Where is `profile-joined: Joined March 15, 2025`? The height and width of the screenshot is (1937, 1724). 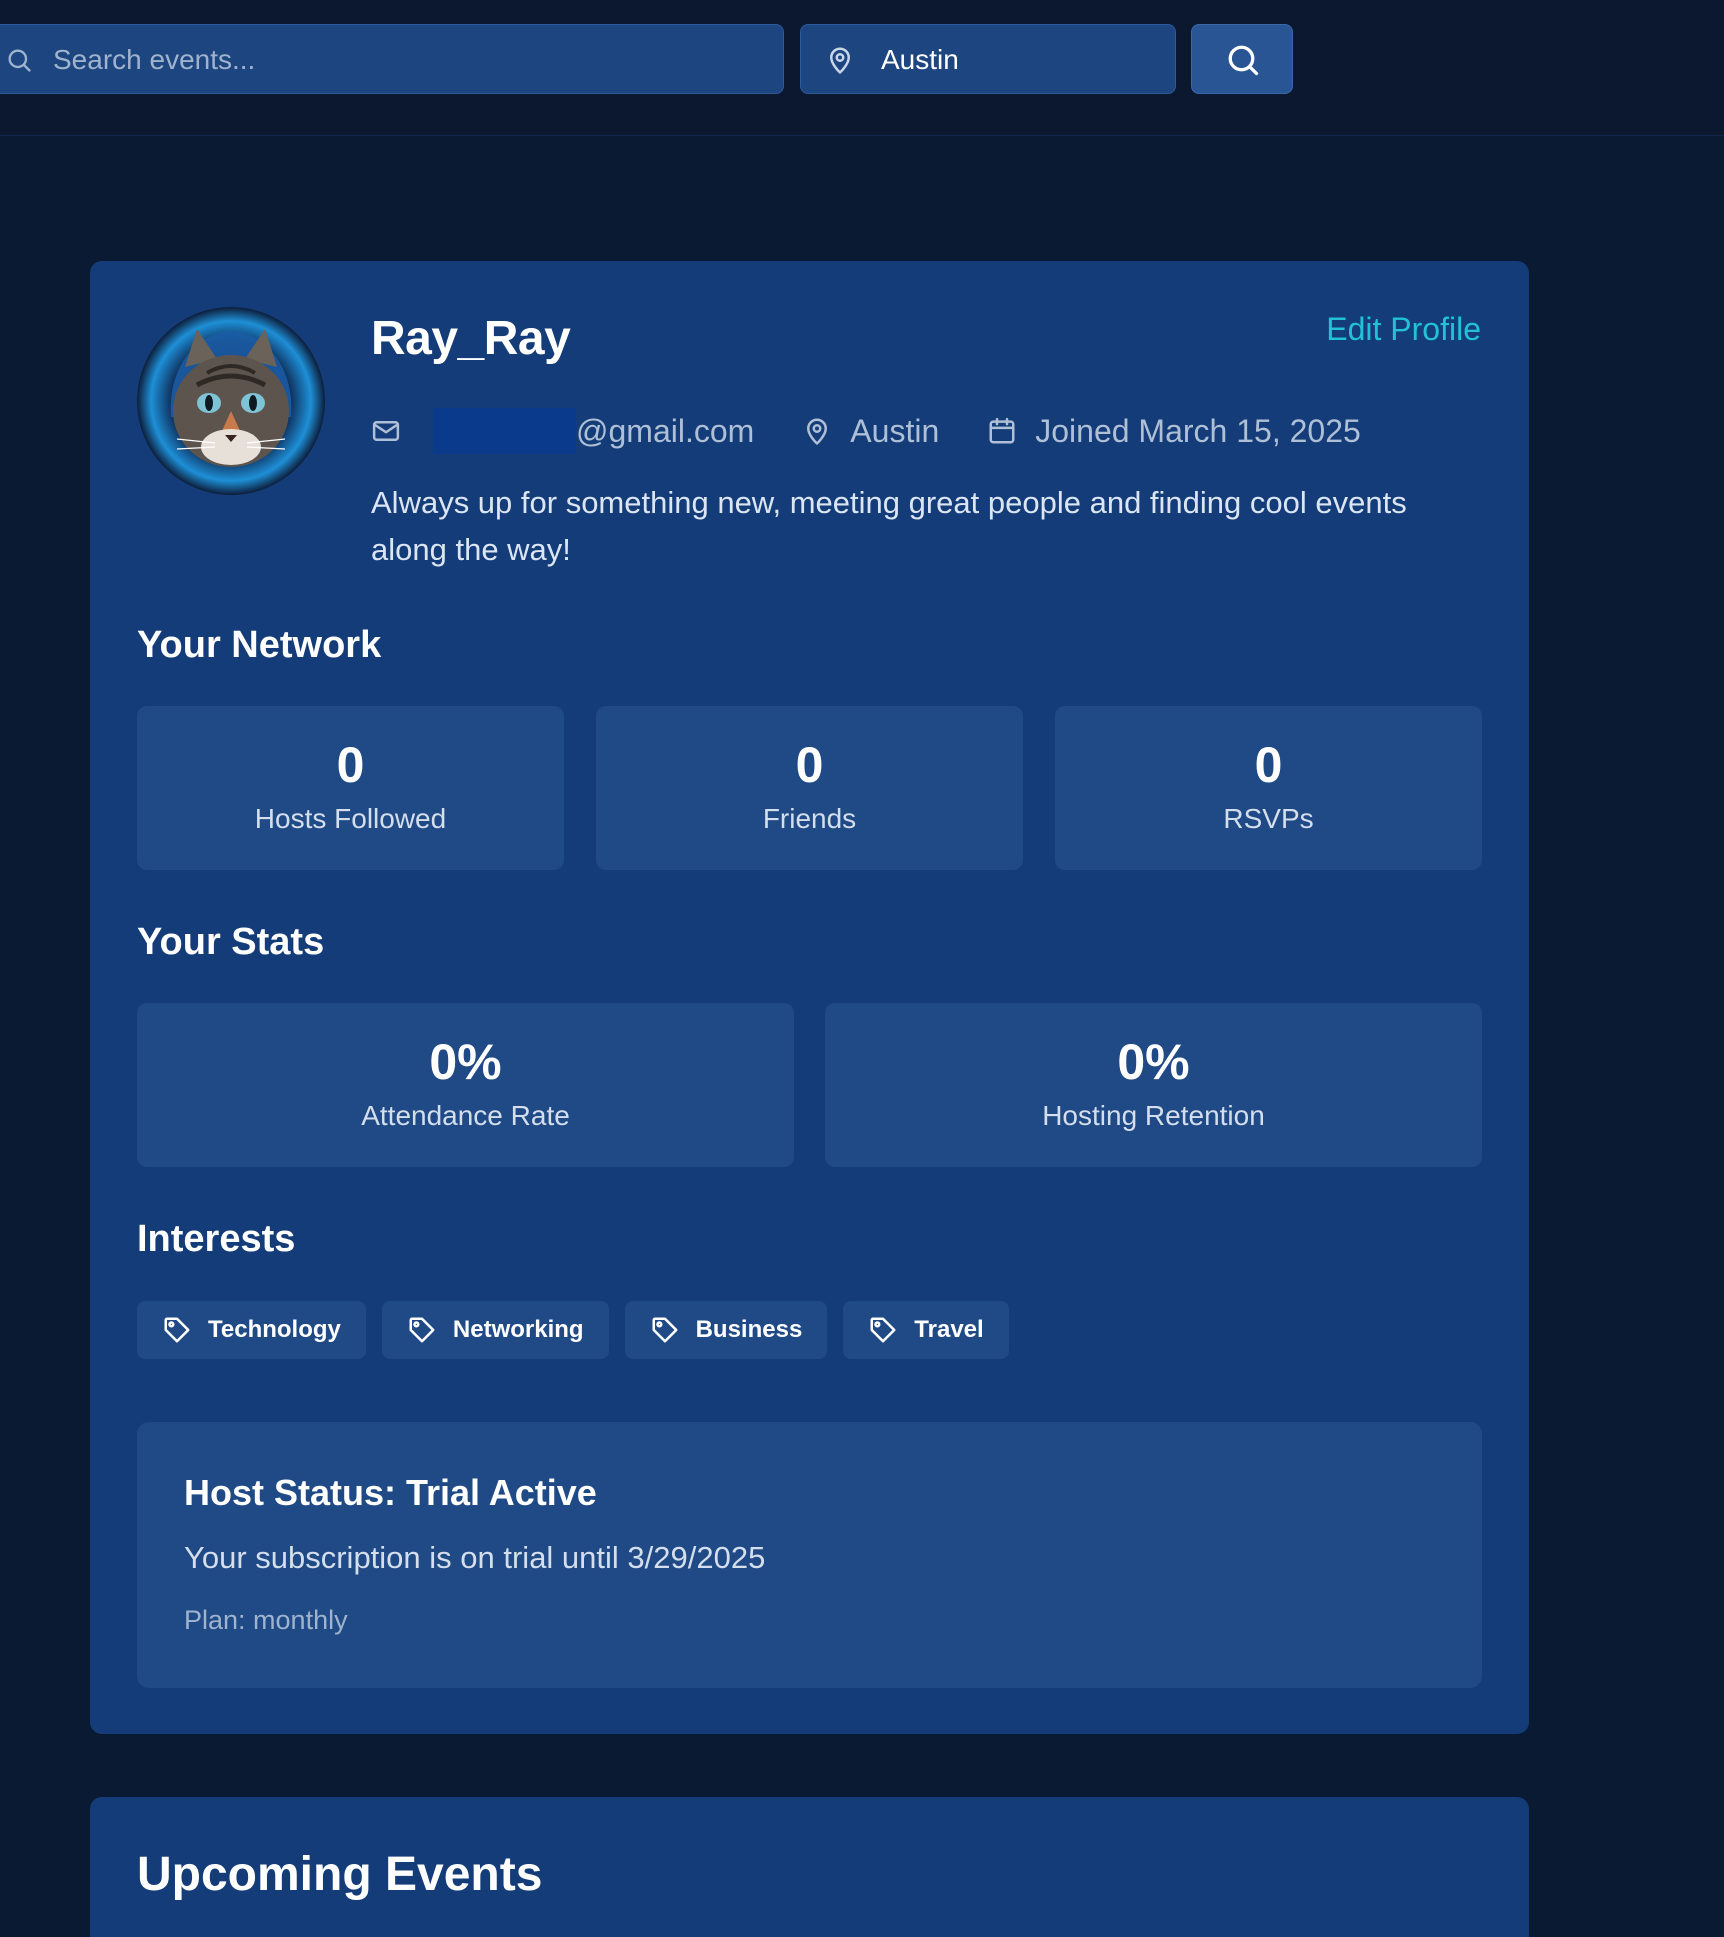 profile-joined: Joined March 15, 2025 is located at coordinates (1174, 431).